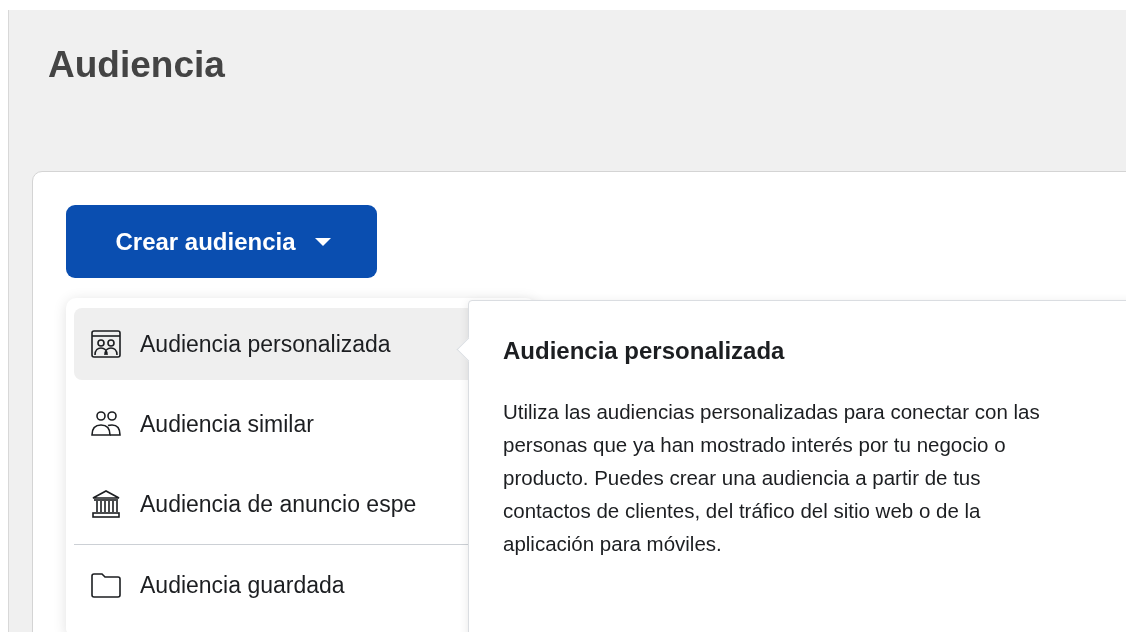 The image size is (1126, 632). What do you see at coordinates (278, 504) in the screenshot?
I see `menu-item-label: Audiencia de anuncio espe` at bounding box center [278, 504].